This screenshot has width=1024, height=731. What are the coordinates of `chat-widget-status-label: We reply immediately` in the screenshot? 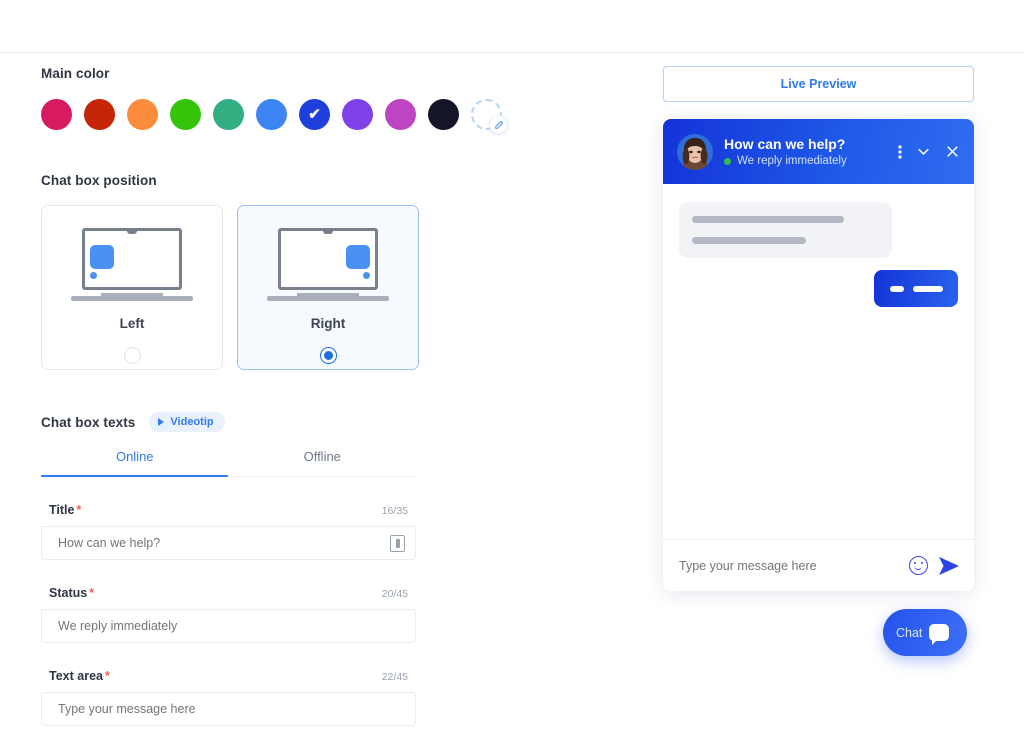 It's located at (792, 161).